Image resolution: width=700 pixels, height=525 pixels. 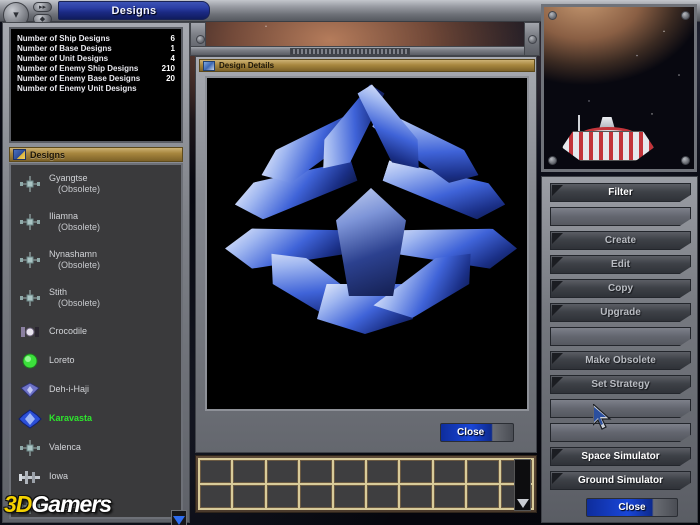 I want to click on rail-button-label: Copy, so click(x=620, y=288).